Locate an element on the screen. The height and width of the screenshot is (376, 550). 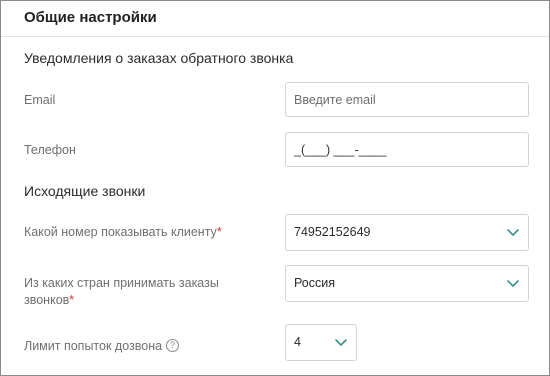
countries-label-line1: Из каких стран принимать заказы is located at coordinates (121, 283).